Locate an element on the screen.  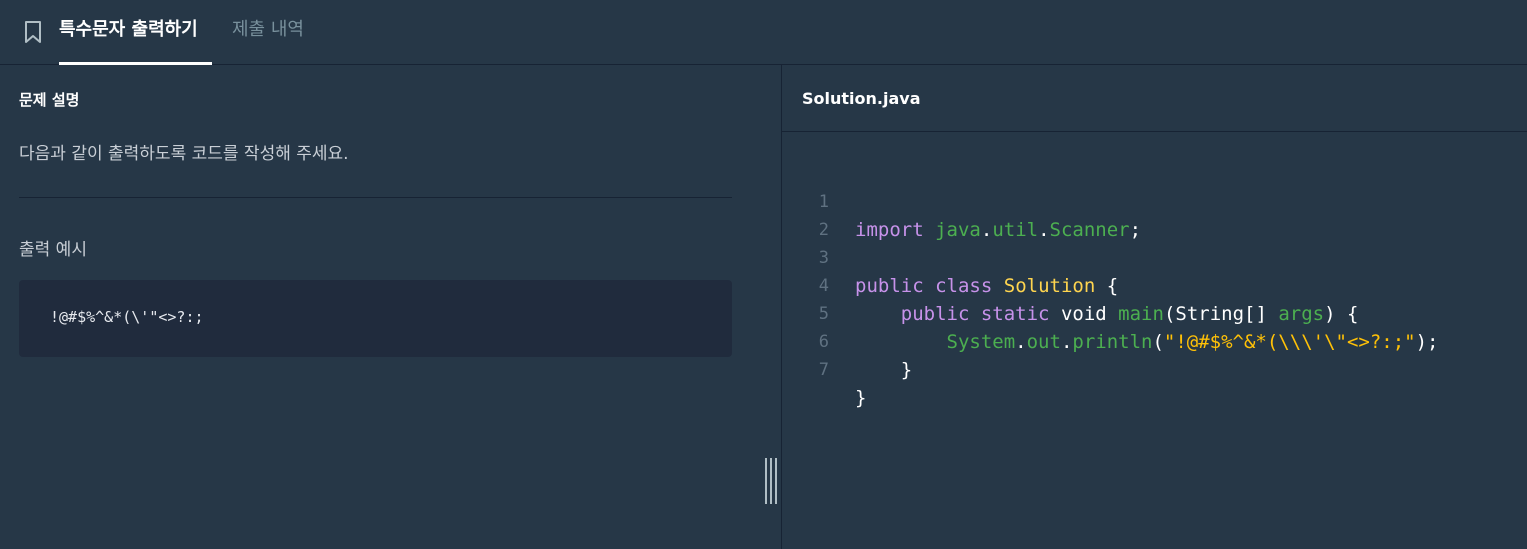
code-line: 3 public class Solution { is located at coordinates (1154, 256).